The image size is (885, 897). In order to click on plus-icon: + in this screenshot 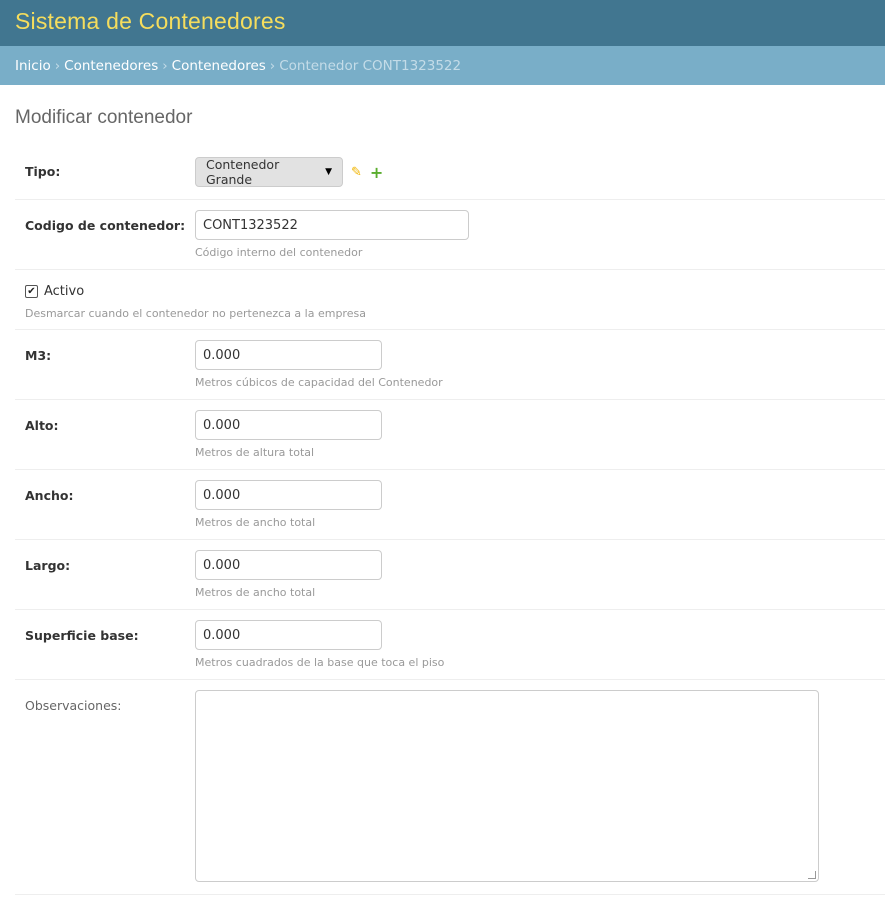, I will do `click(376, 172)`.